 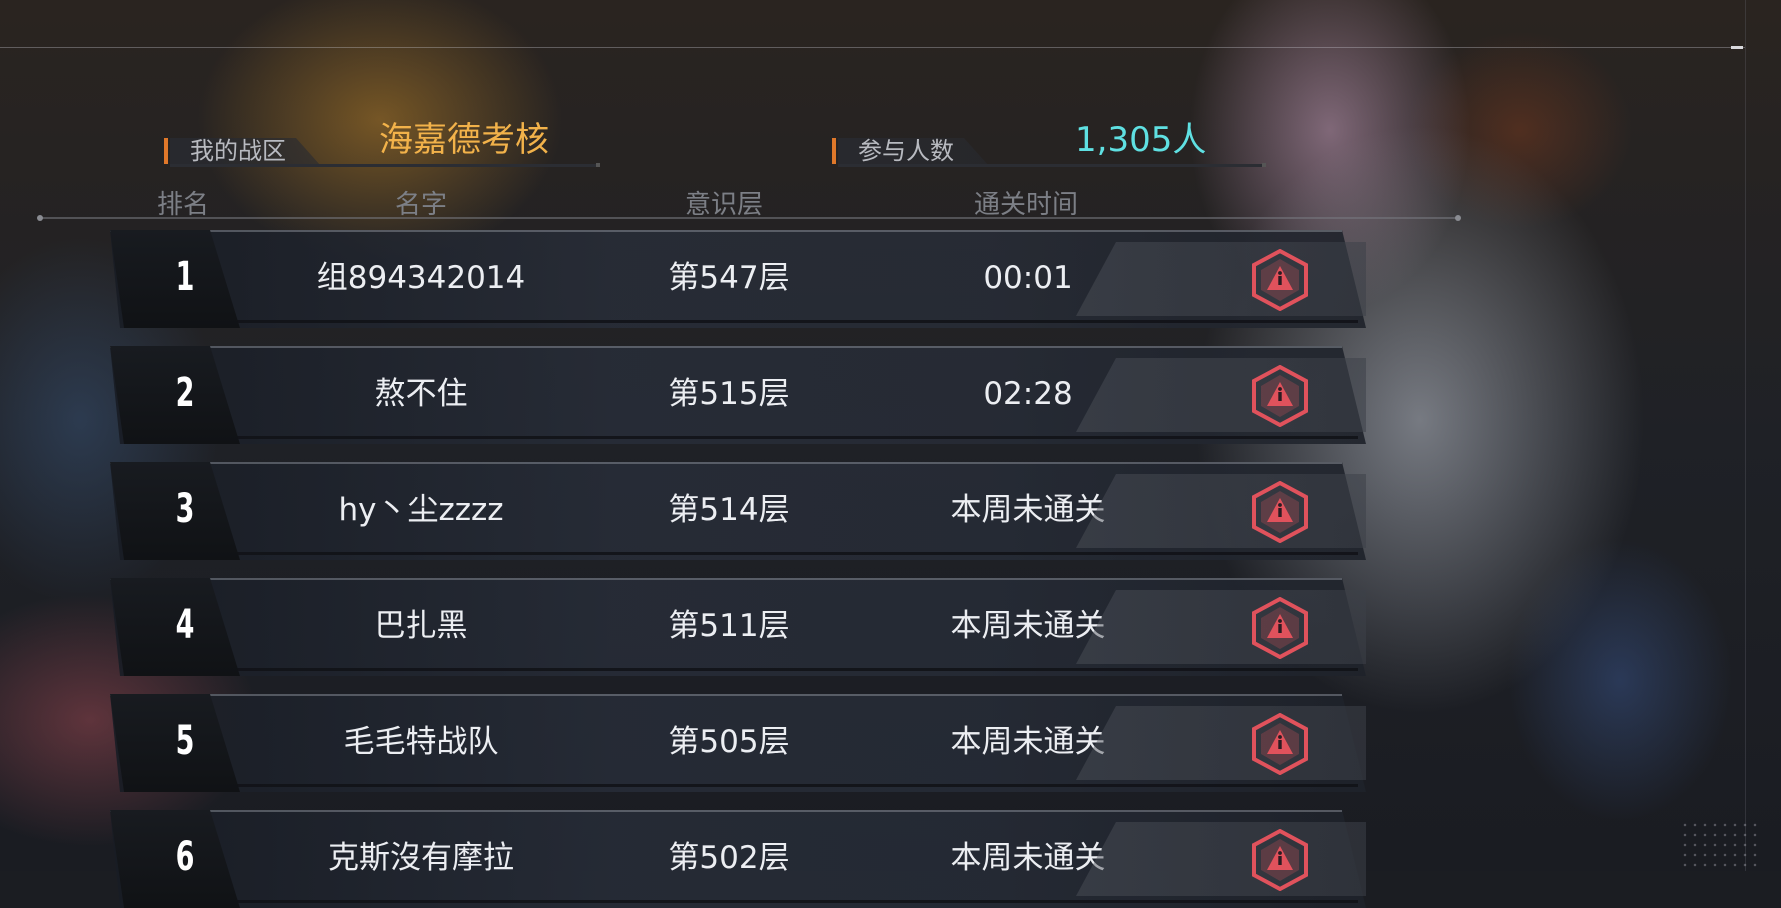 I want to click on table-row: 3 hy丶尘zzzz 第514层 本周未通关, so click(x=738, y=511).